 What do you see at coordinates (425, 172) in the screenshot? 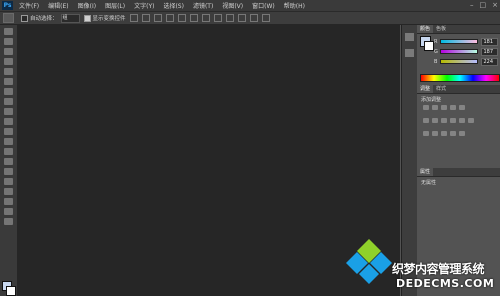
I see `tab-properties: 属性` at bounding box center [425, 172].